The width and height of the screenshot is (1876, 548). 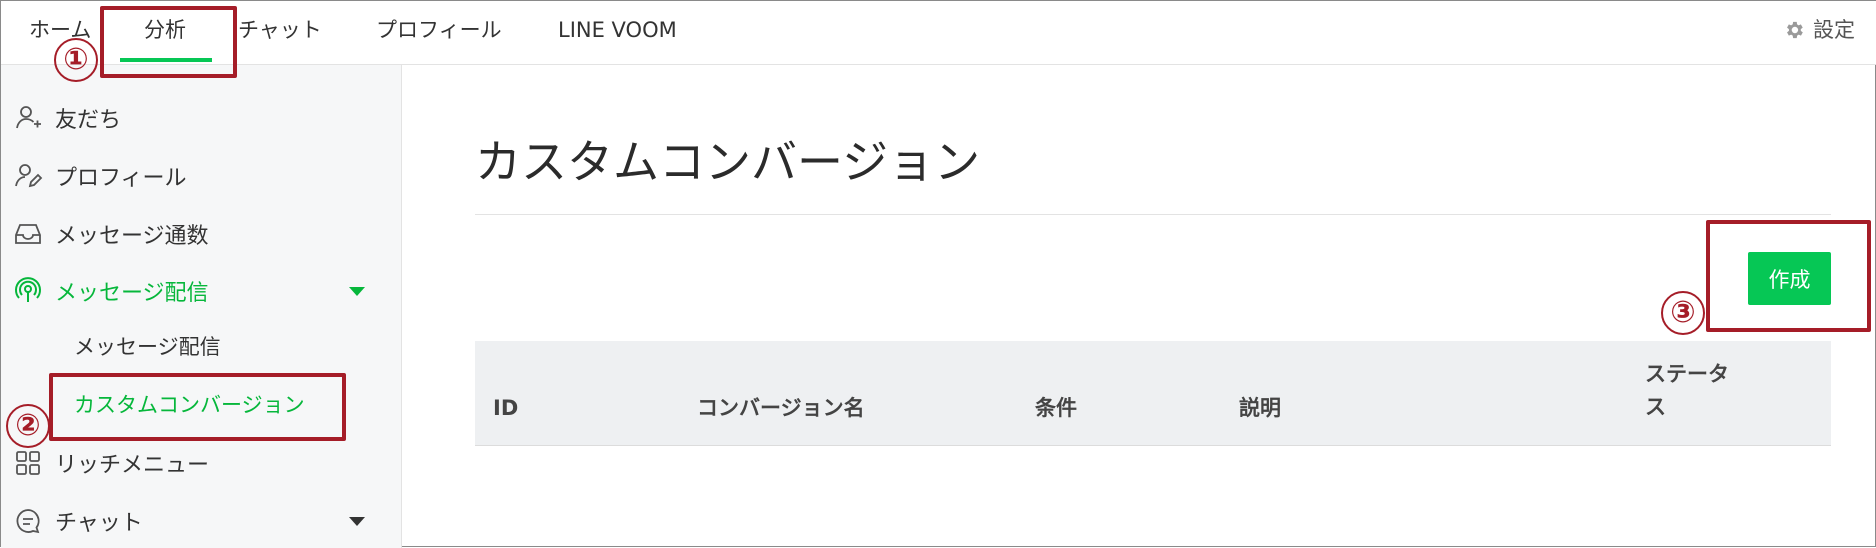 What do you see at coordinates (1834, 30) in the screenshot?
I see `settings-label: 設定` at bounding box center [1834, 30].